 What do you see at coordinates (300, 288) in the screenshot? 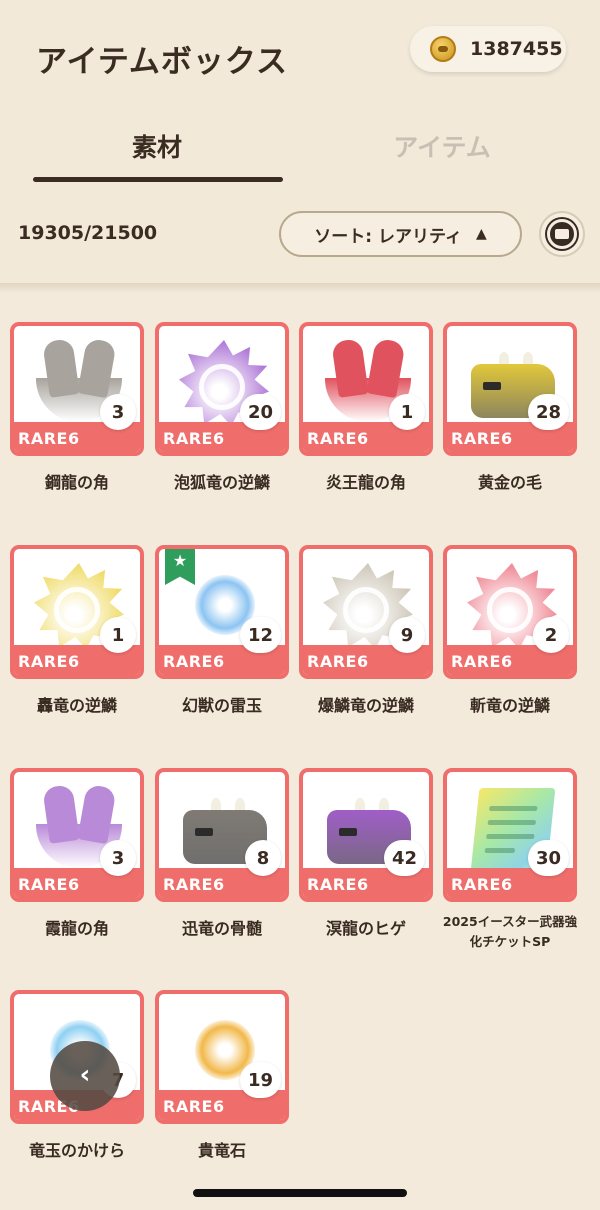
I see `header-shadow` at bounding box center [300, 288].